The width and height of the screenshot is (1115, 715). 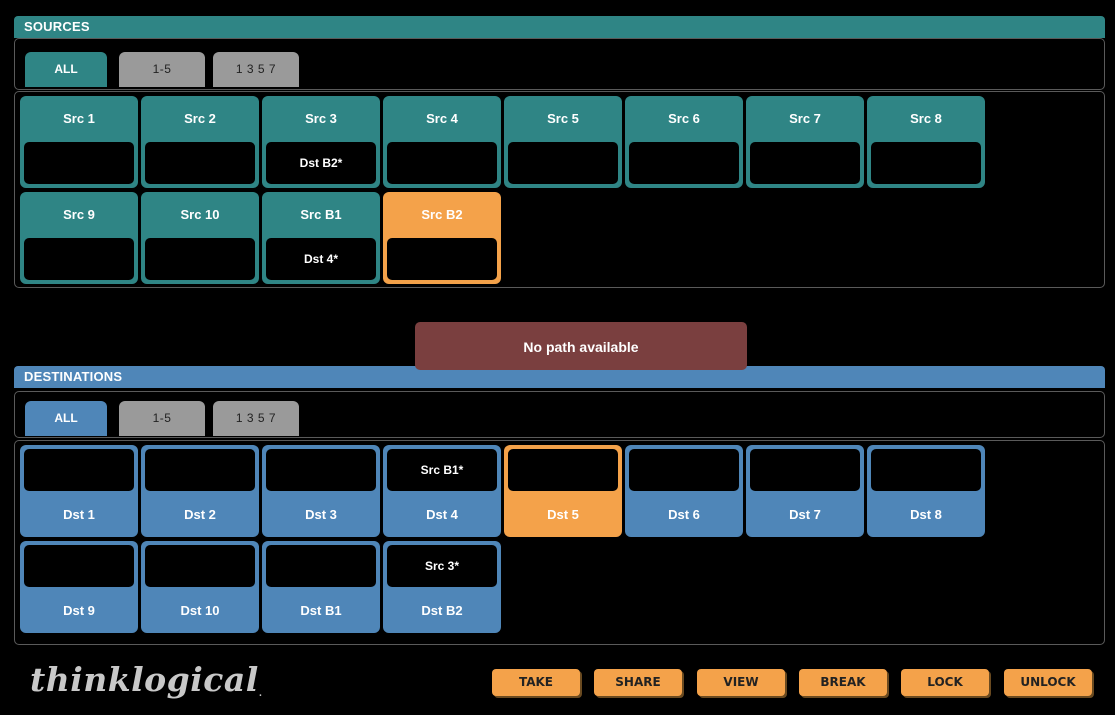 I want to click on source-tile-1: Src 1, so click(x=79, y=142).